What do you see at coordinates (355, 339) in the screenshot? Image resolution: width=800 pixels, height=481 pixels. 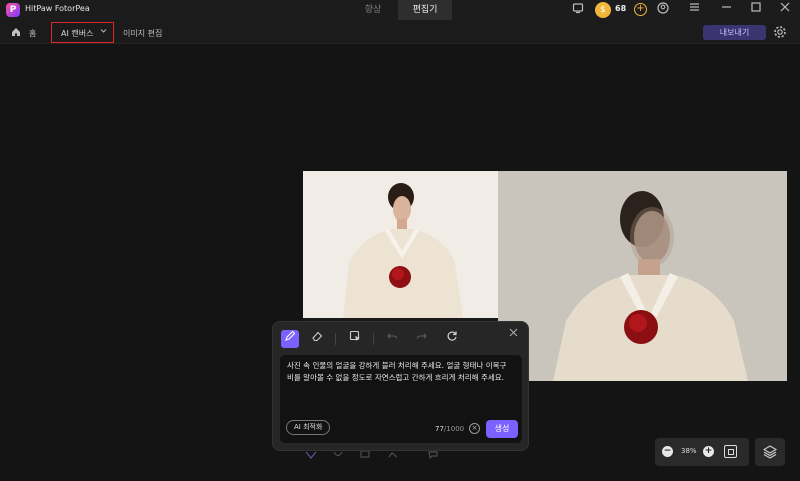 I see `smart-select-icon` at bounding box center [355, 339].